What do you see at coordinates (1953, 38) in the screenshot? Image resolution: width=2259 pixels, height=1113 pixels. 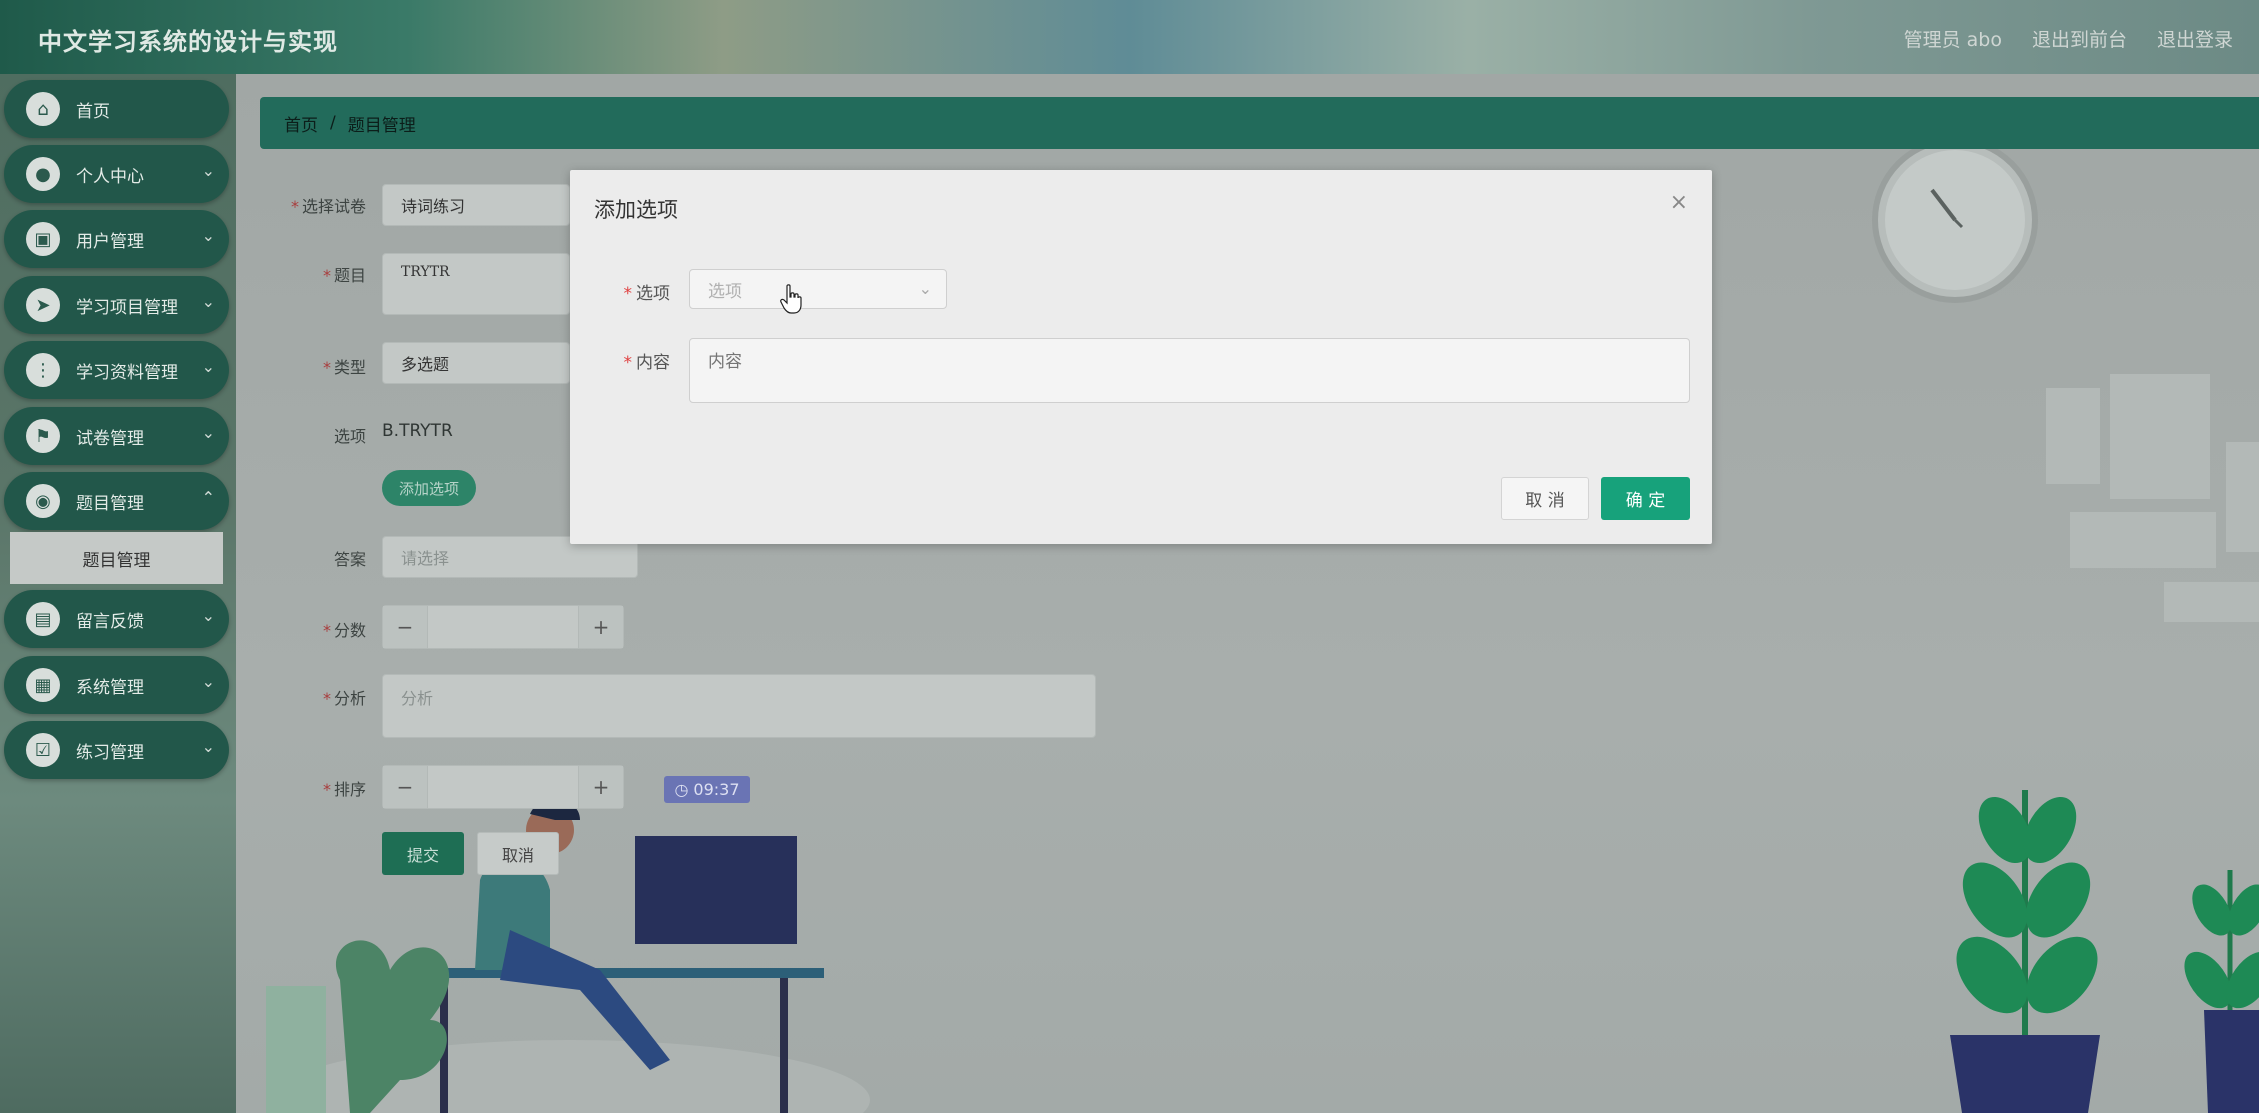 I see `admin-user-link: 管理员 abo` at bounding box center [1953, 38].